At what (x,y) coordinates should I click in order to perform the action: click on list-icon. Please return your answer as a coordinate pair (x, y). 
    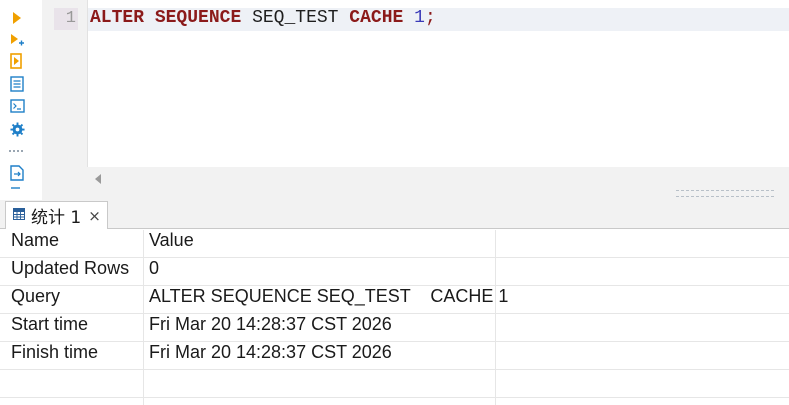
    Looking at the image, I should click on (17, 84).